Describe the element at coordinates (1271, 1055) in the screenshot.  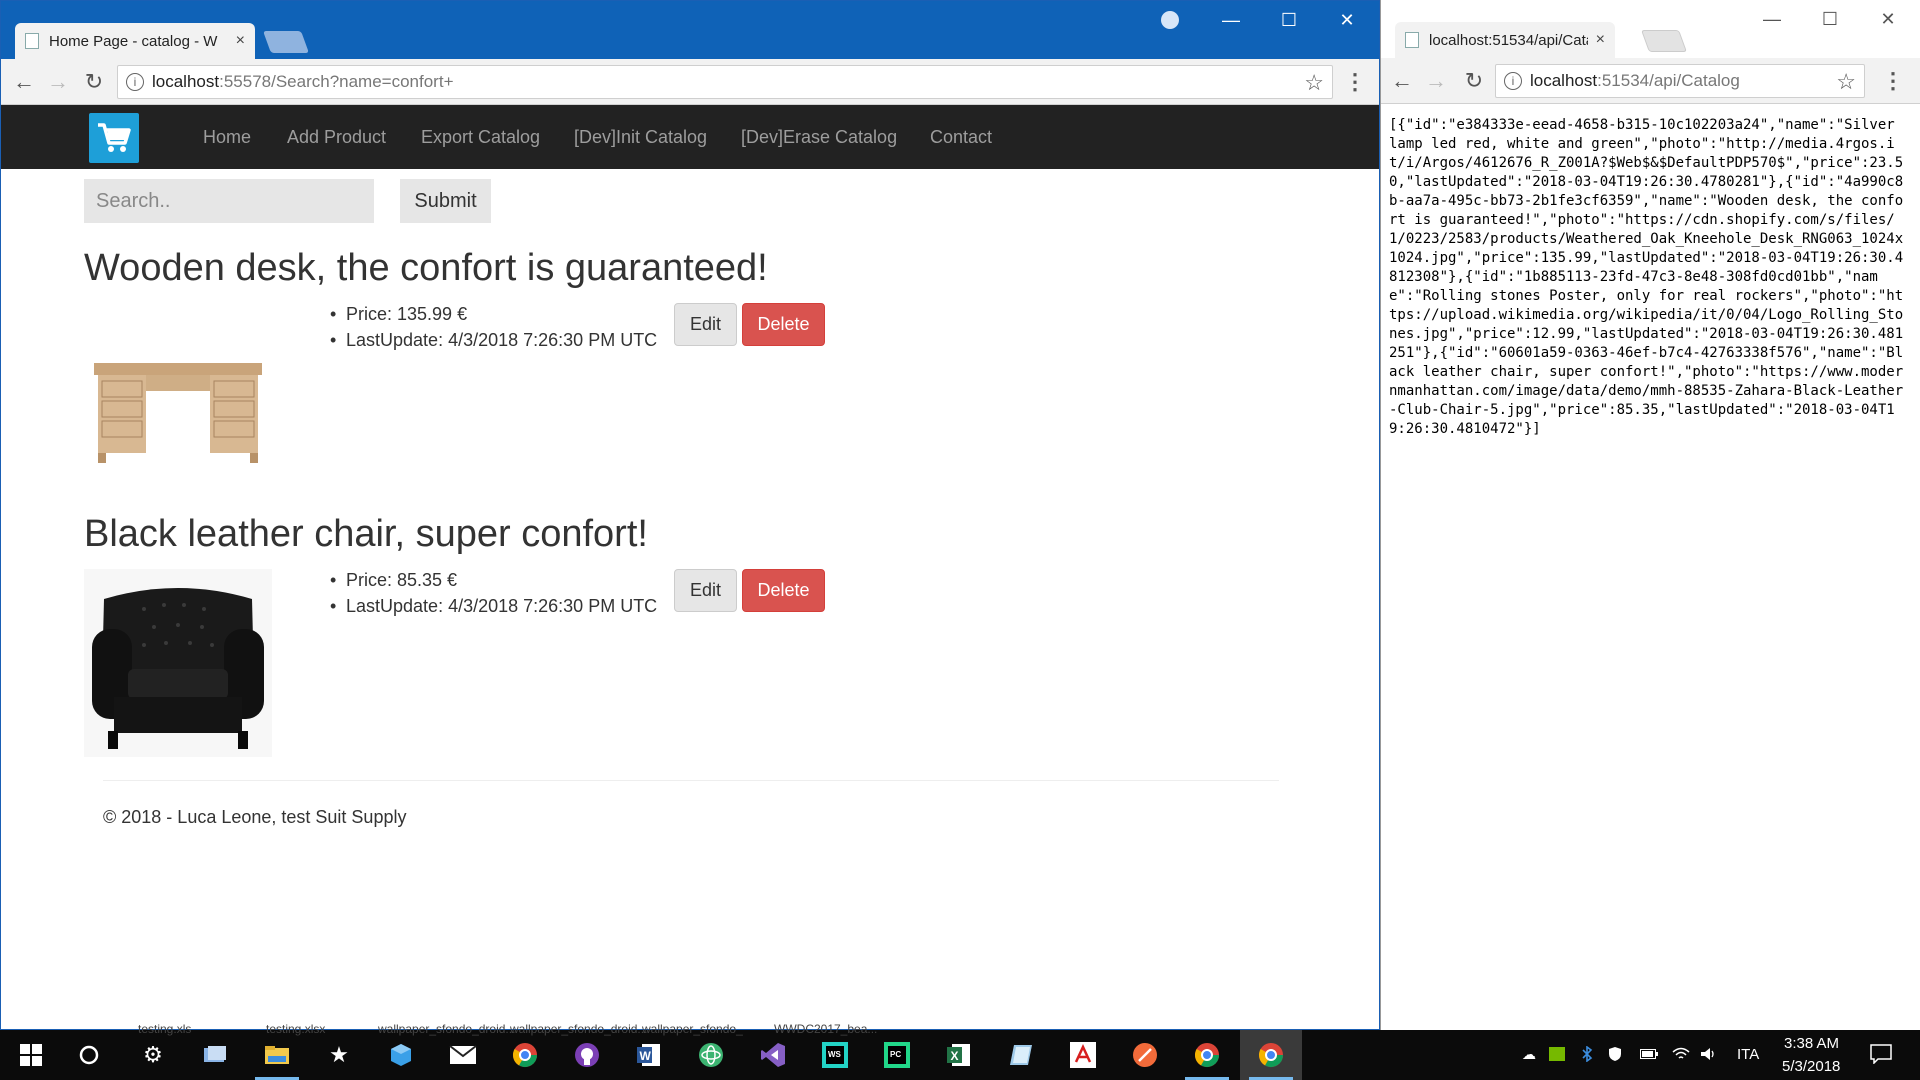
I see `chrome-icon-active` at that location.